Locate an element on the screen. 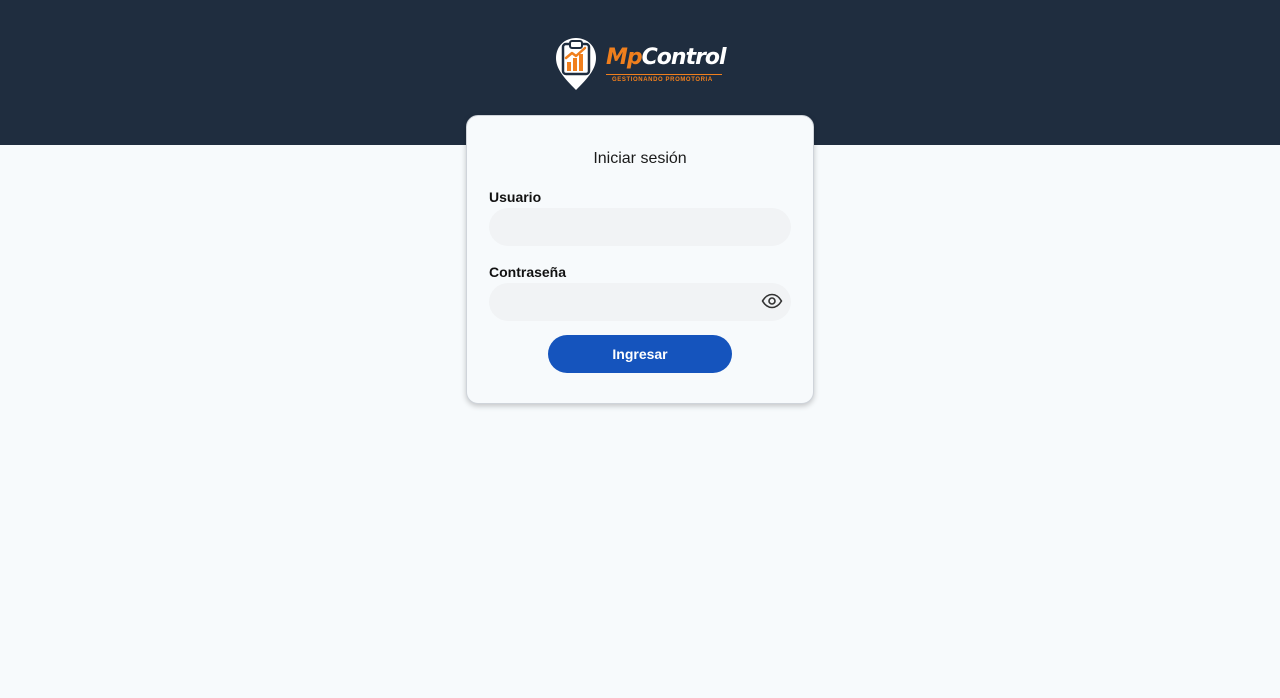 This screenshot has width=1280, height=698. brand-logo: MpControl GESTIONANDO PROMOTORIA is located at coordinates (640, 64).